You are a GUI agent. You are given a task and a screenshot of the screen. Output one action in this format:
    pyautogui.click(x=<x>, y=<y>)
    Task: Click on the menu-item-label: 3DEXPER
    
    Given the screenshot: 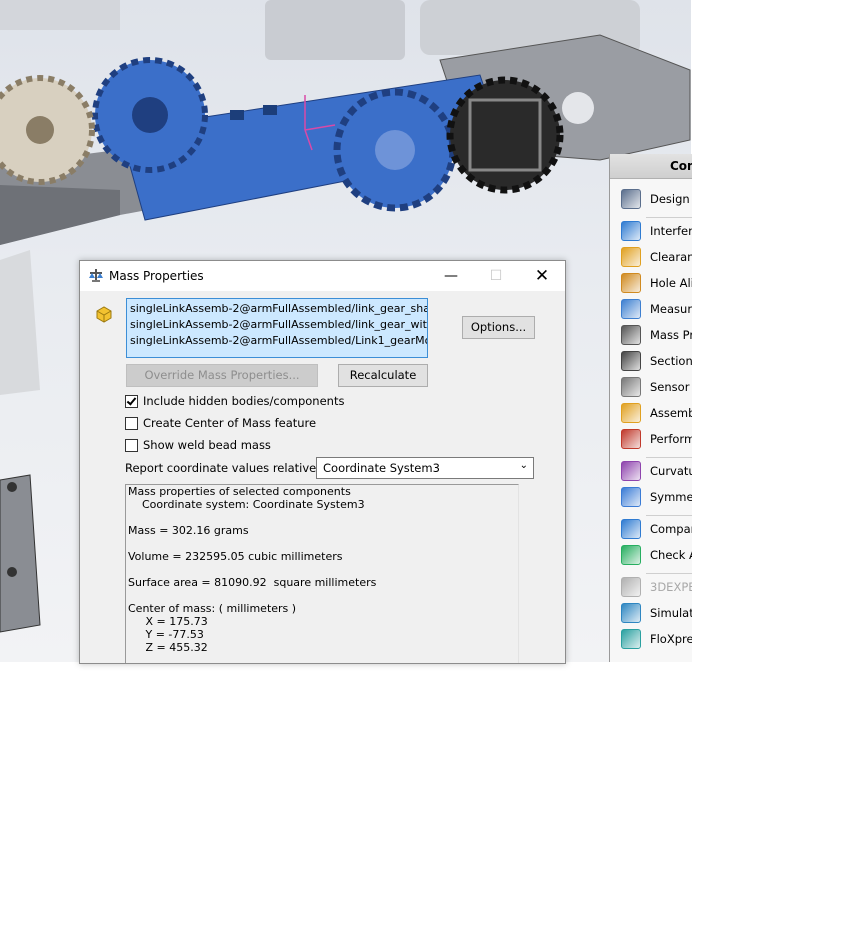 What is the action you would take?
    pyautogui.click(x=671, y=587)
    